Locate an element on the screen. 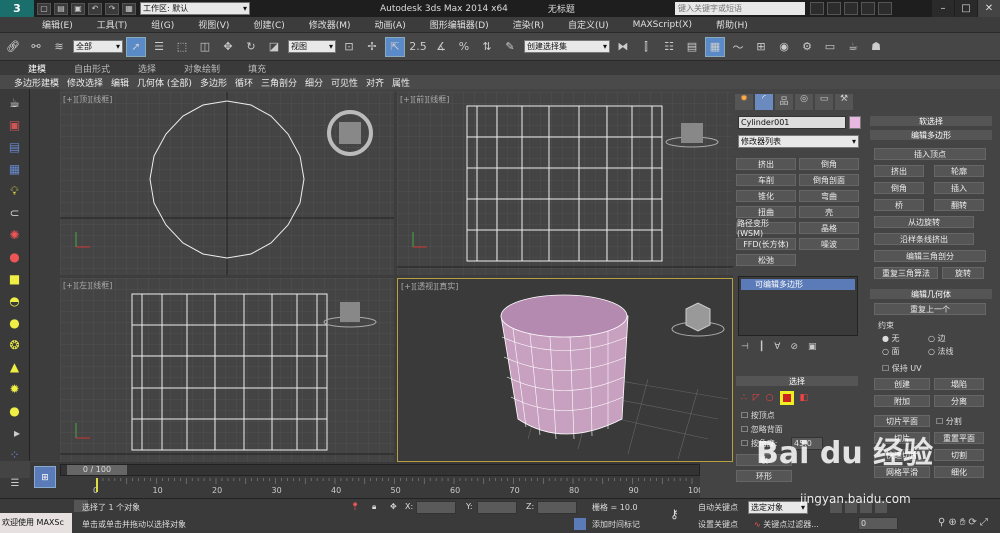 This screenshot has height=533, width=1000. repeat-last-button: 重复上一个 is located at coordinates (930, 309).